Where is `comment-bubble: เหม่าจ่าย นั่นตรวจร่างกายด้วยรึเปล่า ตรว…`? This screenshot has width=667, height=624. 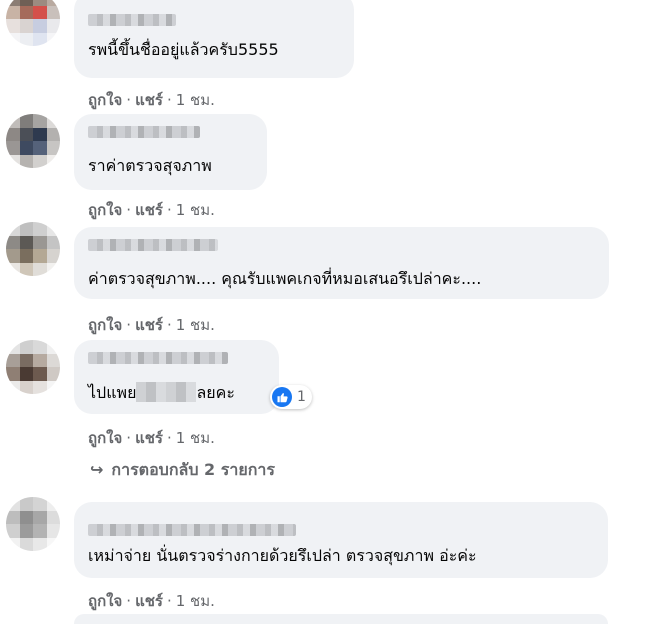
comment-bubble: เหม่าจ่าย นั่นตรวจร่างกายด้วยรึเปล่า ตรว… is located at coordinates (341, 540).